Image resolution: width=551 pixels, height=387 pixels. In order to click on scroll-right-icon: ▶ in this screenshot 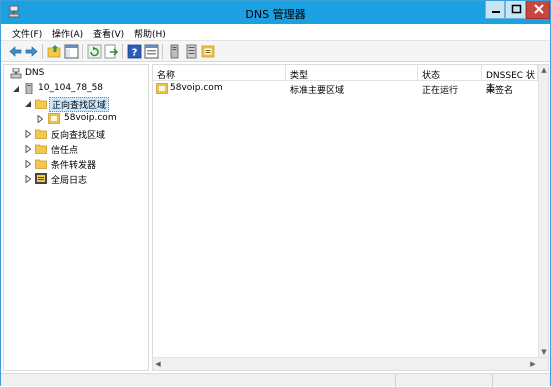, I will do `click(533, 364)`.